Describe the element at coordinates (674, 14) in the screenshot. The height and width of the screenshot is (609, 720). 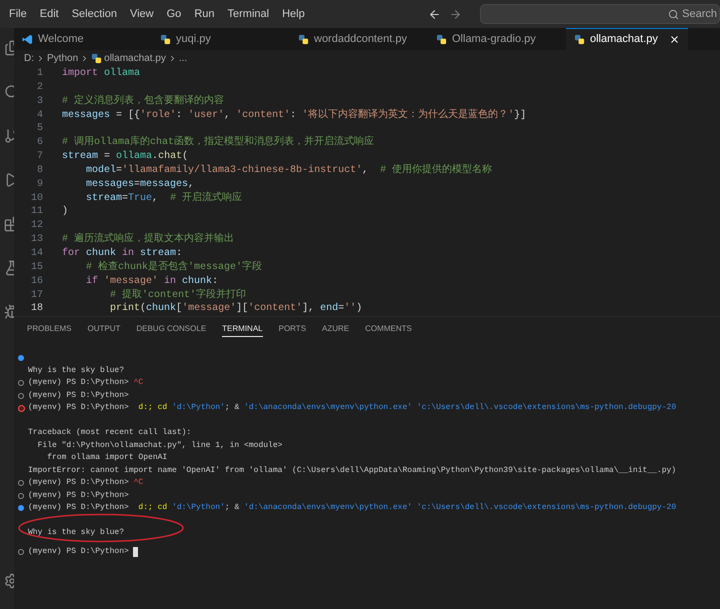
I see `search-icon` at that location.